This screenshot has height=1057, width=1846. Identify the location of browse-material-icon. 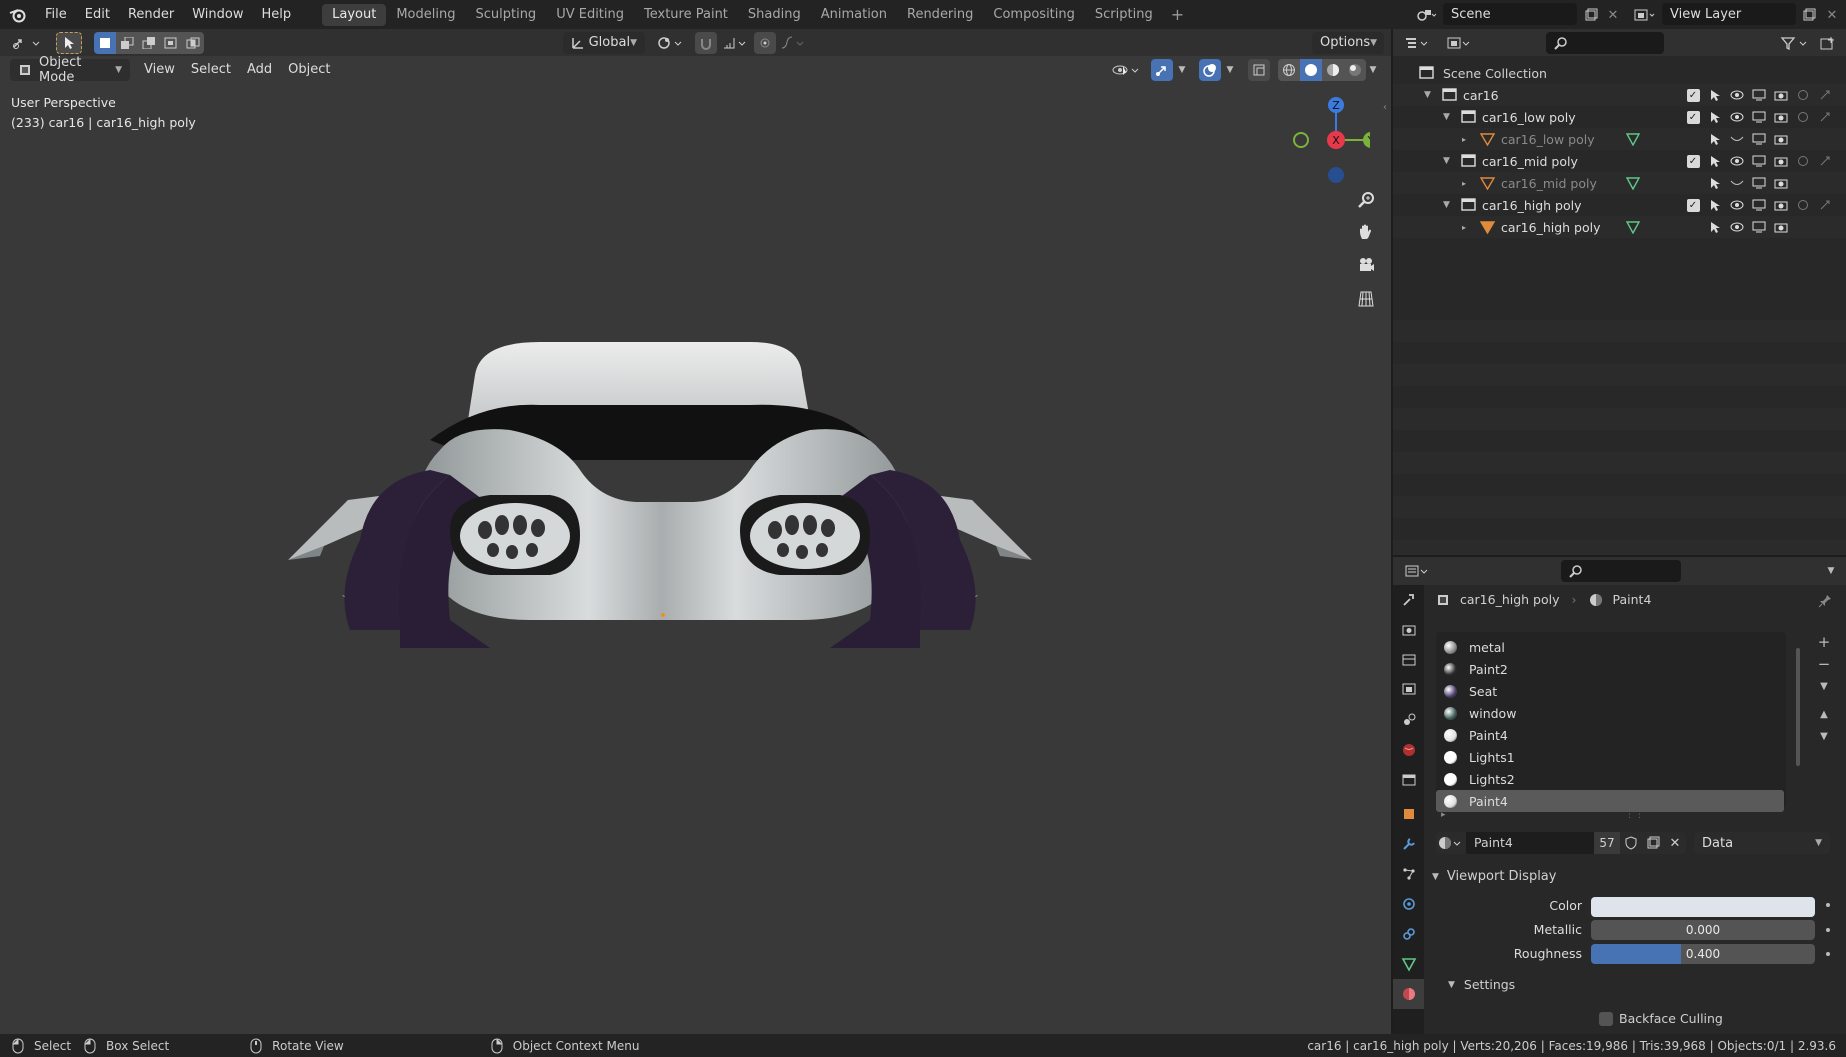
(1451, 843).